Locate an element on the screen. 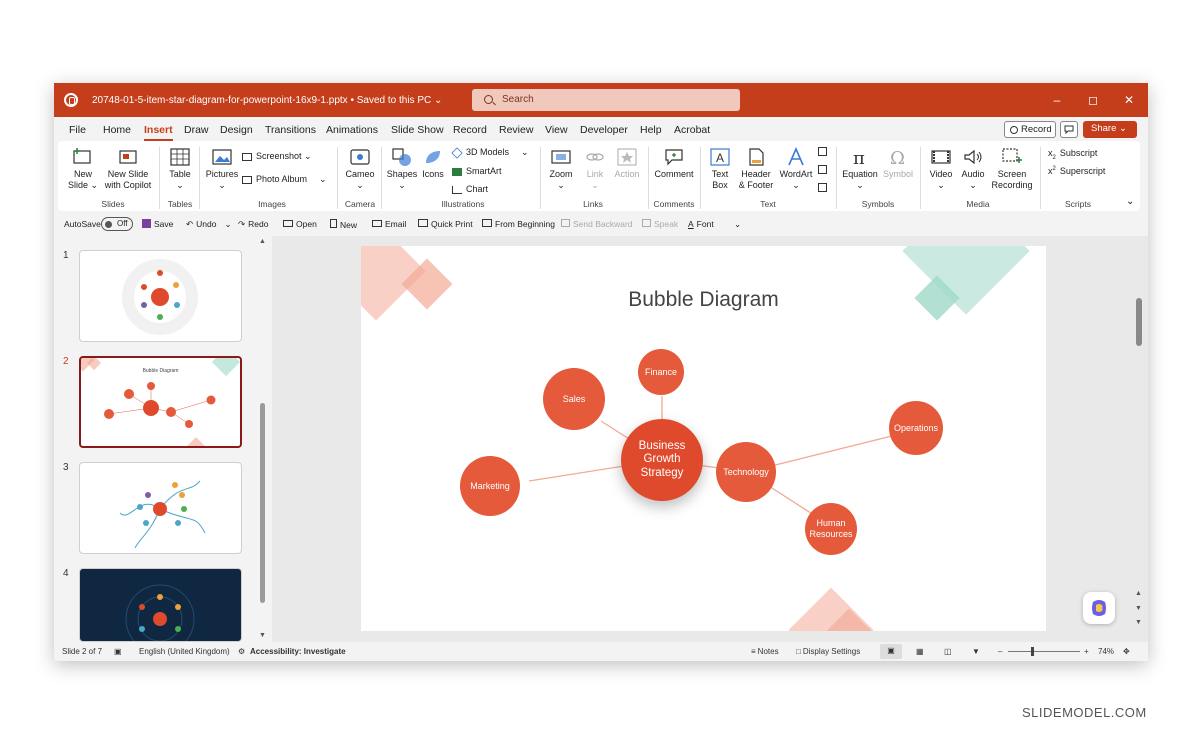 This screenshot has height=743, width=1200. audio-button: Audio ⌄ is located at coordinates (973, 169).